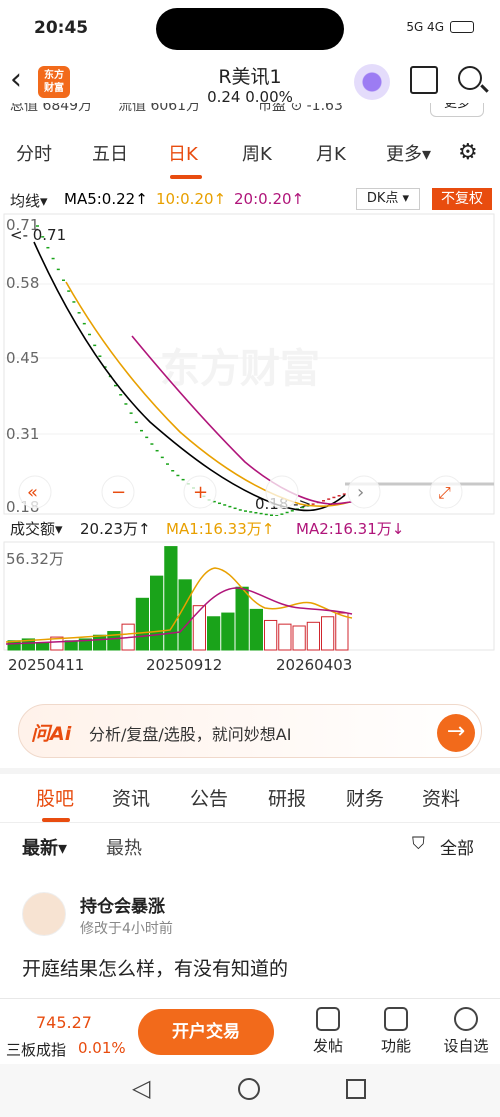 Image resolution: width=500 pixels, height=1117 pixels. What do you see at coordinates (314, 665) in the screenshot?
I see `x-date-label: 20260403` at bounding box center [314, 665].